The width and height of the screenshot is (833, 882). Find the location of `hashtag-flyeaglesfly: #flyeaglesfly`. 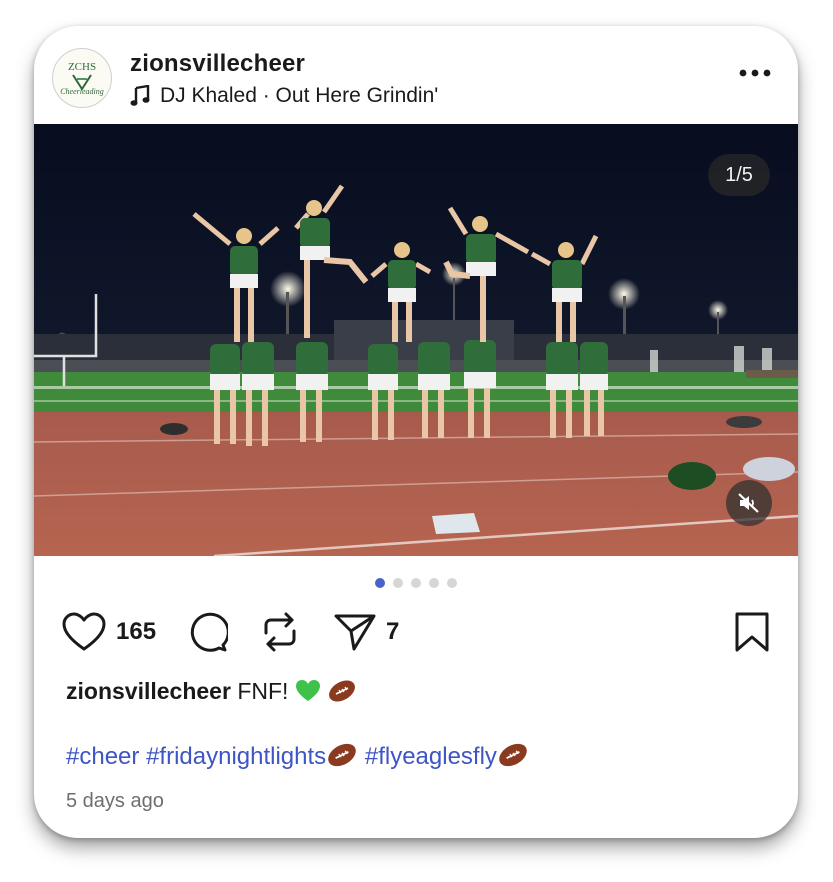

hashtag-flyeaglesfly: #flyeaglesfly is located at coordinates (431, 756).